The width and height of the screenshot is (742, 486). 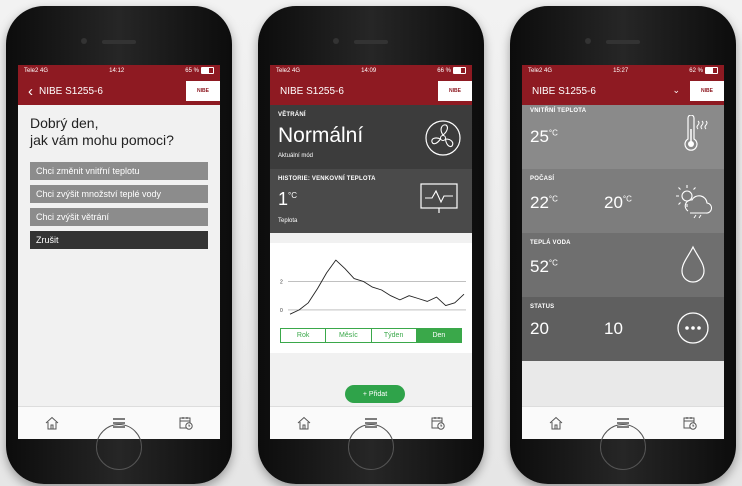 I want to click on period-selector: Rok Měsíc Týden Den, so click(x=371, y=335).